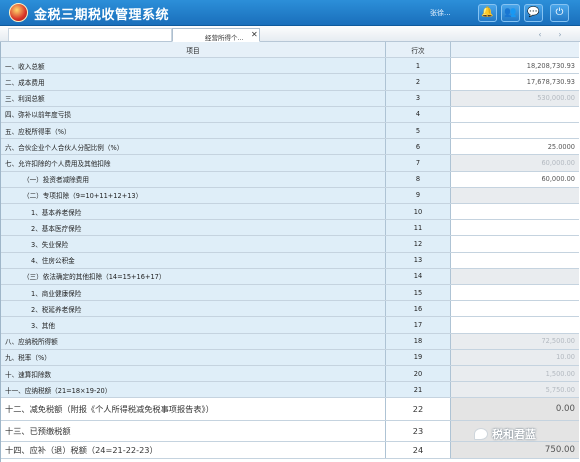  What do you see at coordinates (418, 163) in the screenshot?
I see `row-line-no: 7` at bounding box center [418, 163].